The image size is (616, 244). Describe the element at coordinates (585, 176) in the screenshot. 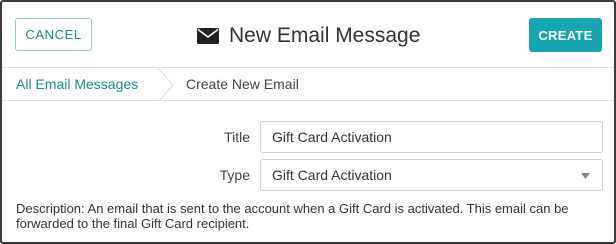

I see `caret-down-icon` at that location.